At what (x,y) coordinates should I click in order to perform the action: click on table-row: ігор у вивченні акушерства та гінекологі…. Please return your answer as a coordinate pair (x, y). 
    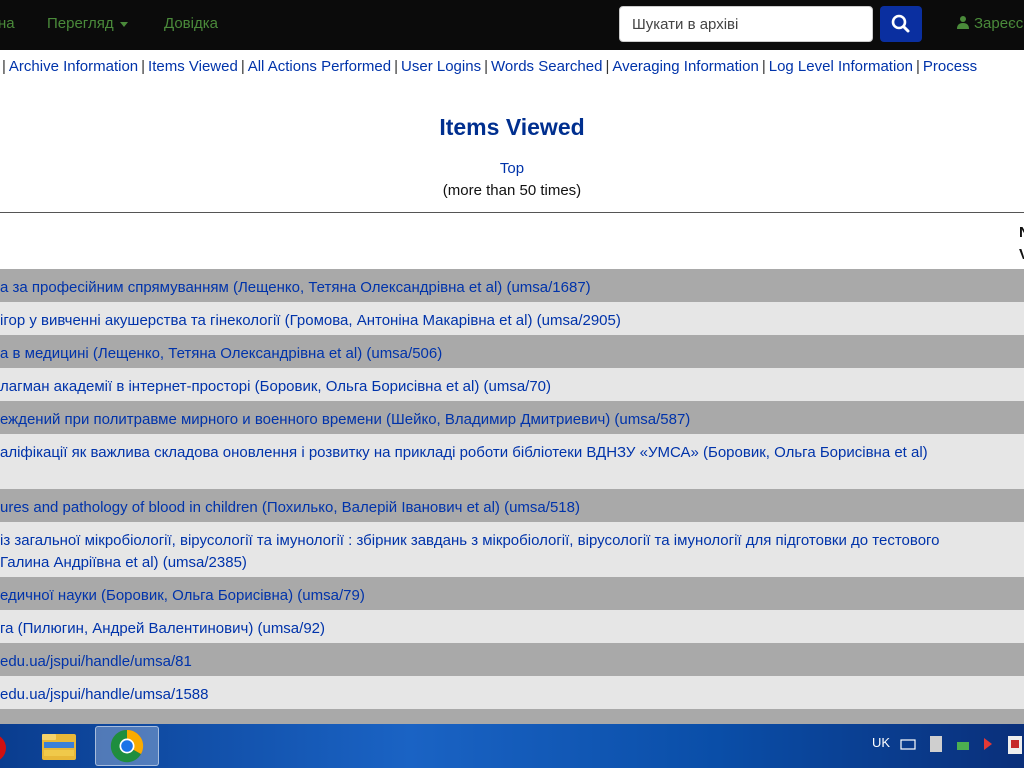
    Looking at the image, I should click on (512, 318).